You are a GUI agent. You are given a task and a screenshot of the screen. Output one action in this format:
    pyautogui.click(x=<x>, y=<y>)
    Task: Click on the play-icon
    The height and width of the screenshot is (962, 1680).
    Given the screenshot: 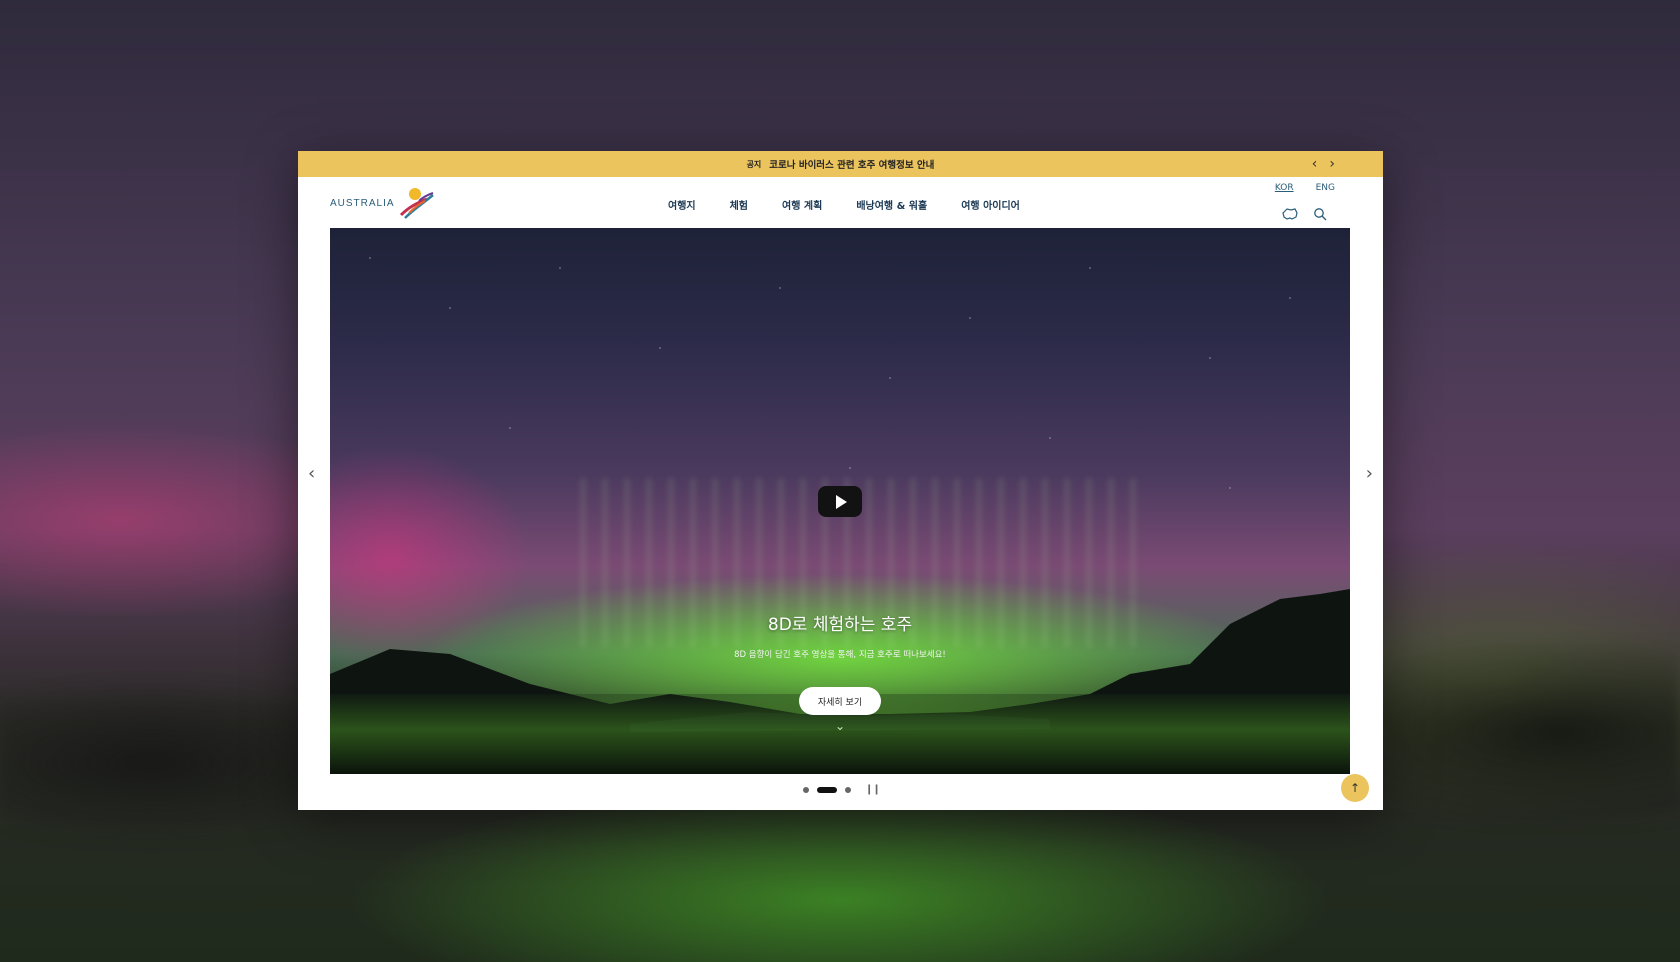 What is the action you would take?
    pyautogui.click(x=841, y=501)
    